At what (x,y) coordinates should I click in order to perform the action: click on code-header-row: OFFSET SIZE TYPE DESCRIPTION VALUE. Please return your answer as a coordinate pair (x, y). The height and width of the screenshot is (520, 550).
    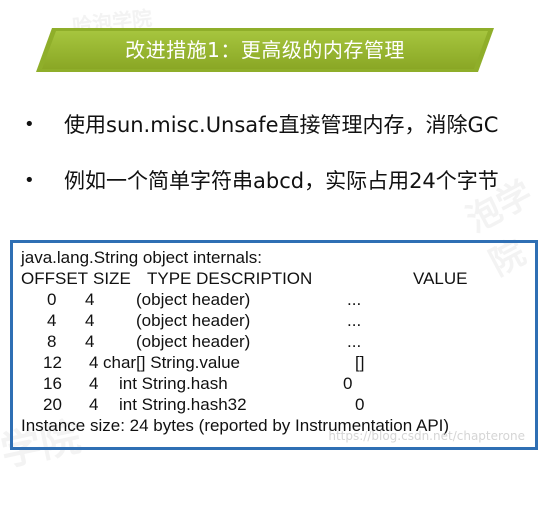
    Looking at the image, I should click on (274, 278).